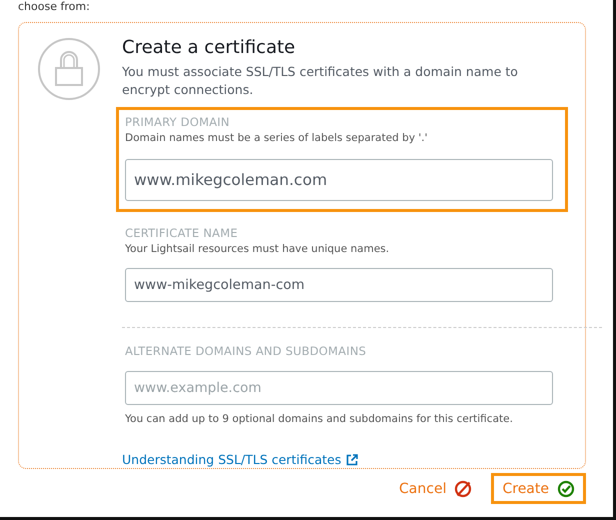 The height and width of the screenshot is (520, 616). I want to click on card-title: Create a certificate, so click(209, 47).